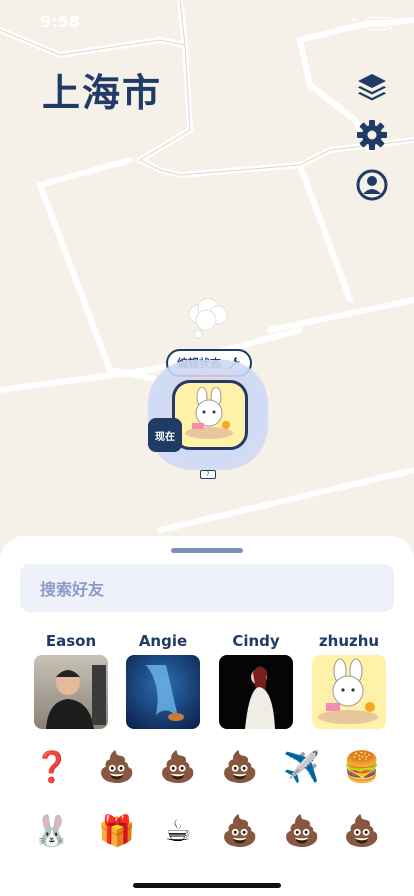  I want to click on person-photo-icon, so click(76, 697).